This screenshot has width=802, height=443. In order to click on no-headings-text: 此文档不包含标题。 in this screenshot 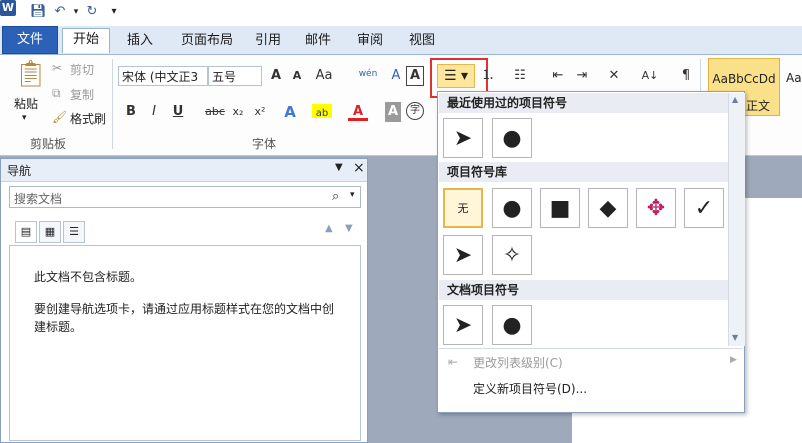, I will do `click(88, 277)`.